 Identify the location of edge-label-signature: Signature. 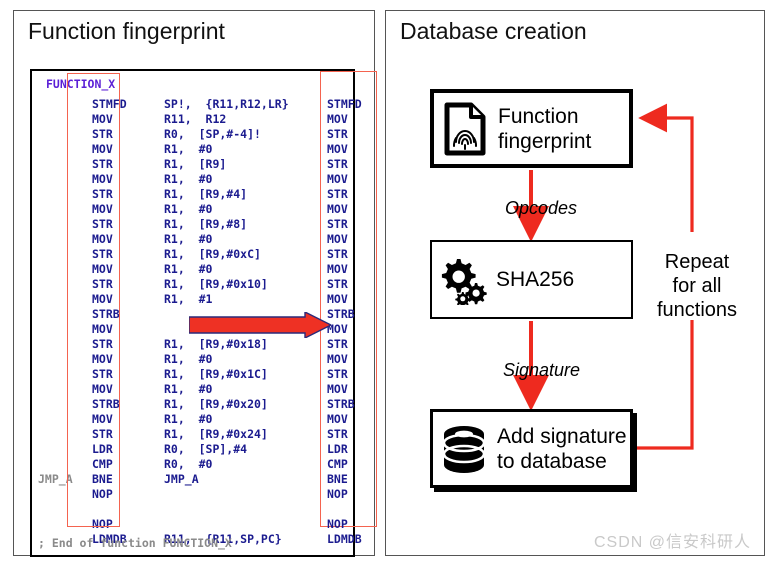
(542, 370).